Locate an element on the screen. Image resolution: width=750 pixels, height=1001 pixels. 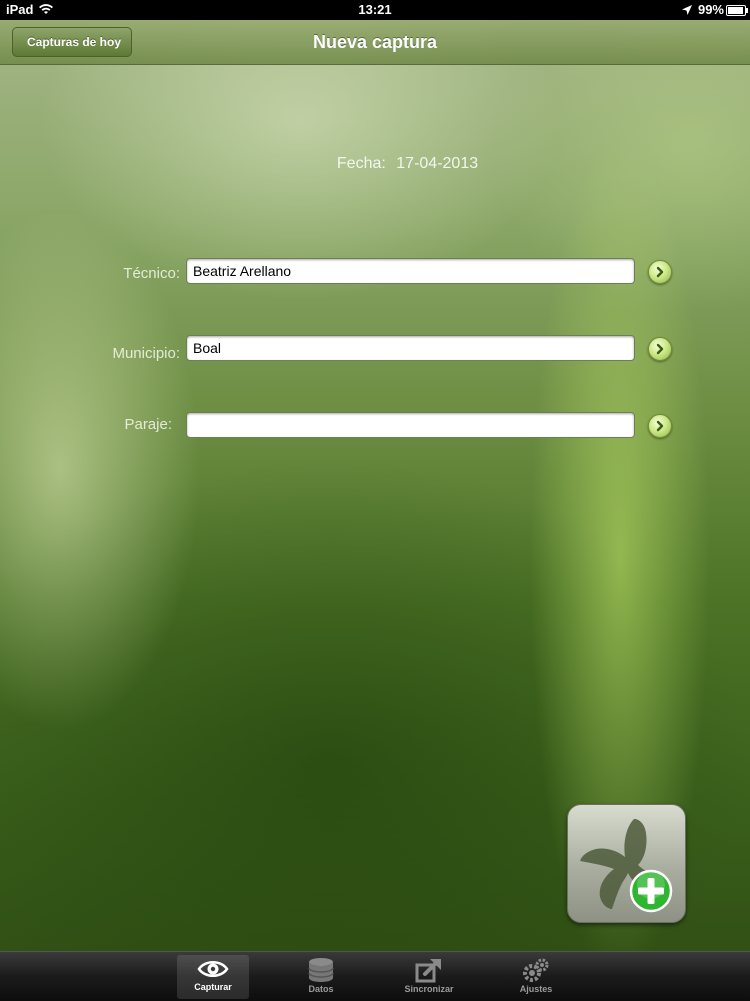
paraje-select-button is located at coordinates (660, 426).